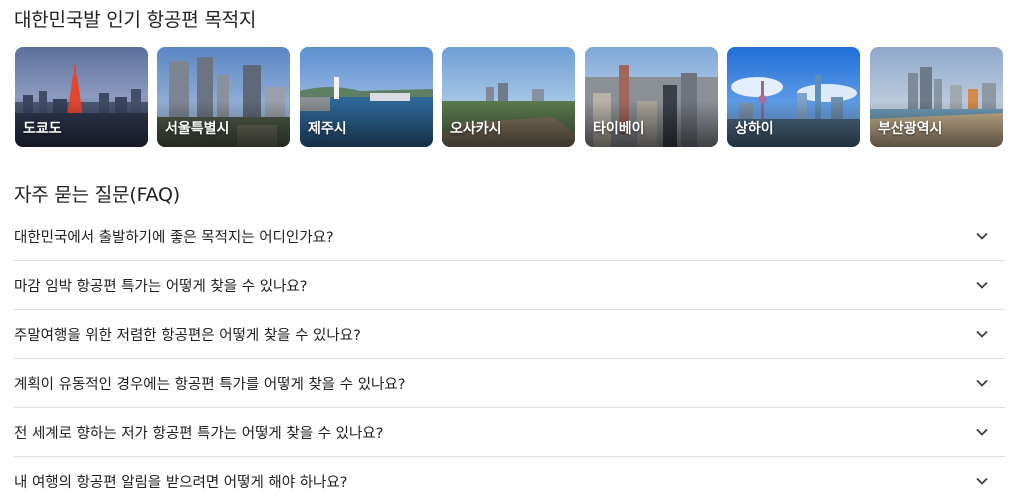 The height and width of the screenshot is (504, 1016). I want to click on destination-card-tokyo: 도쿄도, so click(81, 97).